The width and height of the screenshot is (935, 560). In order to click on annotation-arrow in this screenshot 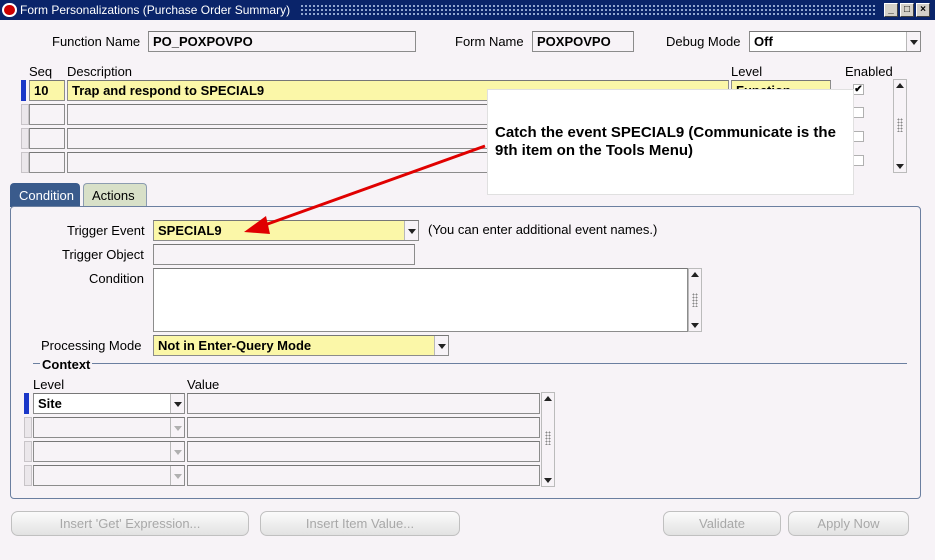, I will do `click(365, 189)`.